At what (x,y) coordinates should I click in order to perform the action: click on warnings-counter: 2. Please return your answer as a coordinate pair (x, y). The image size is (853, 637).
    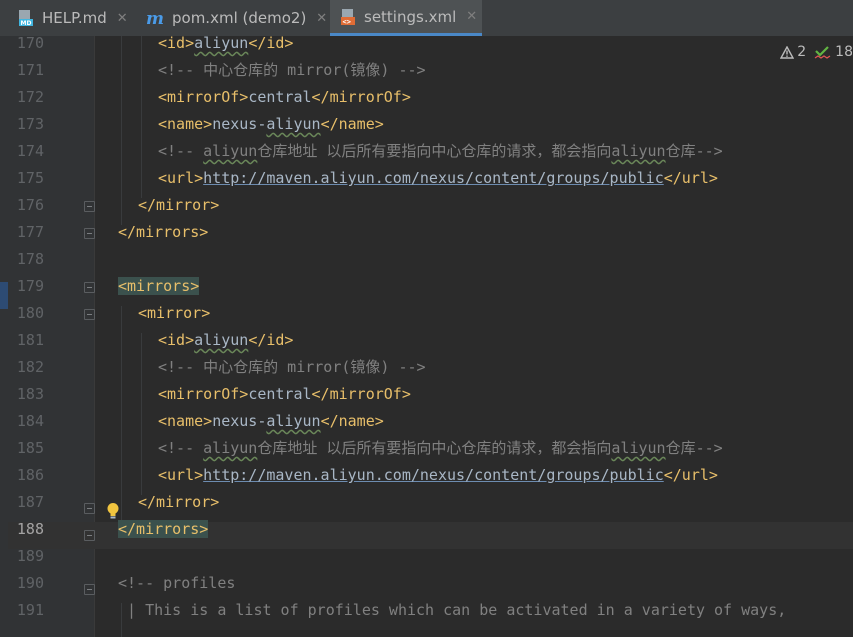
    Looking at the image, I should click on (793, 52).